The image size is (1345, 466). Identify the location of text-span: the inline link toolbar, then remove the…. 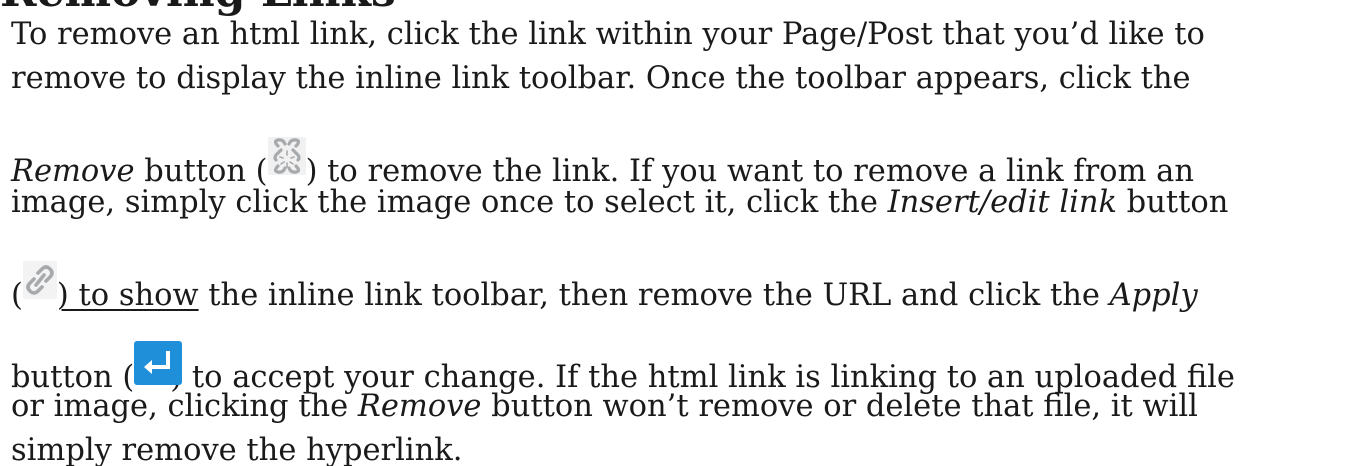
(654, 295).